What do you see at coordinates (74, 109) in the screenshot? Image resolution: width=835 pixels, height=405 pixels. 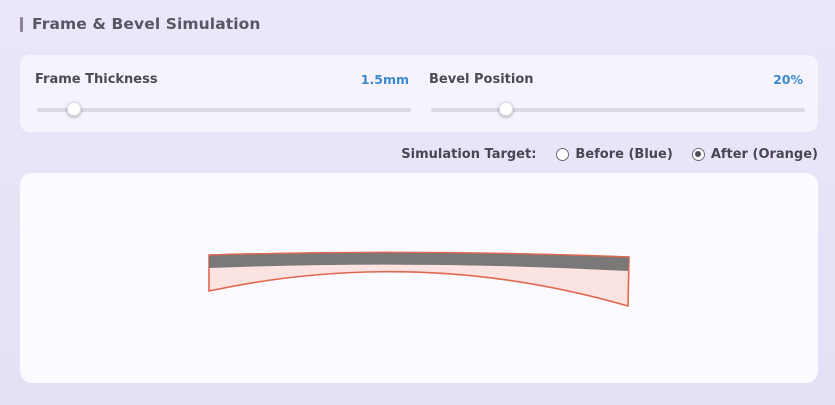 I see `frame-thickness-slider-thumb` at bounding box center [74, 109].